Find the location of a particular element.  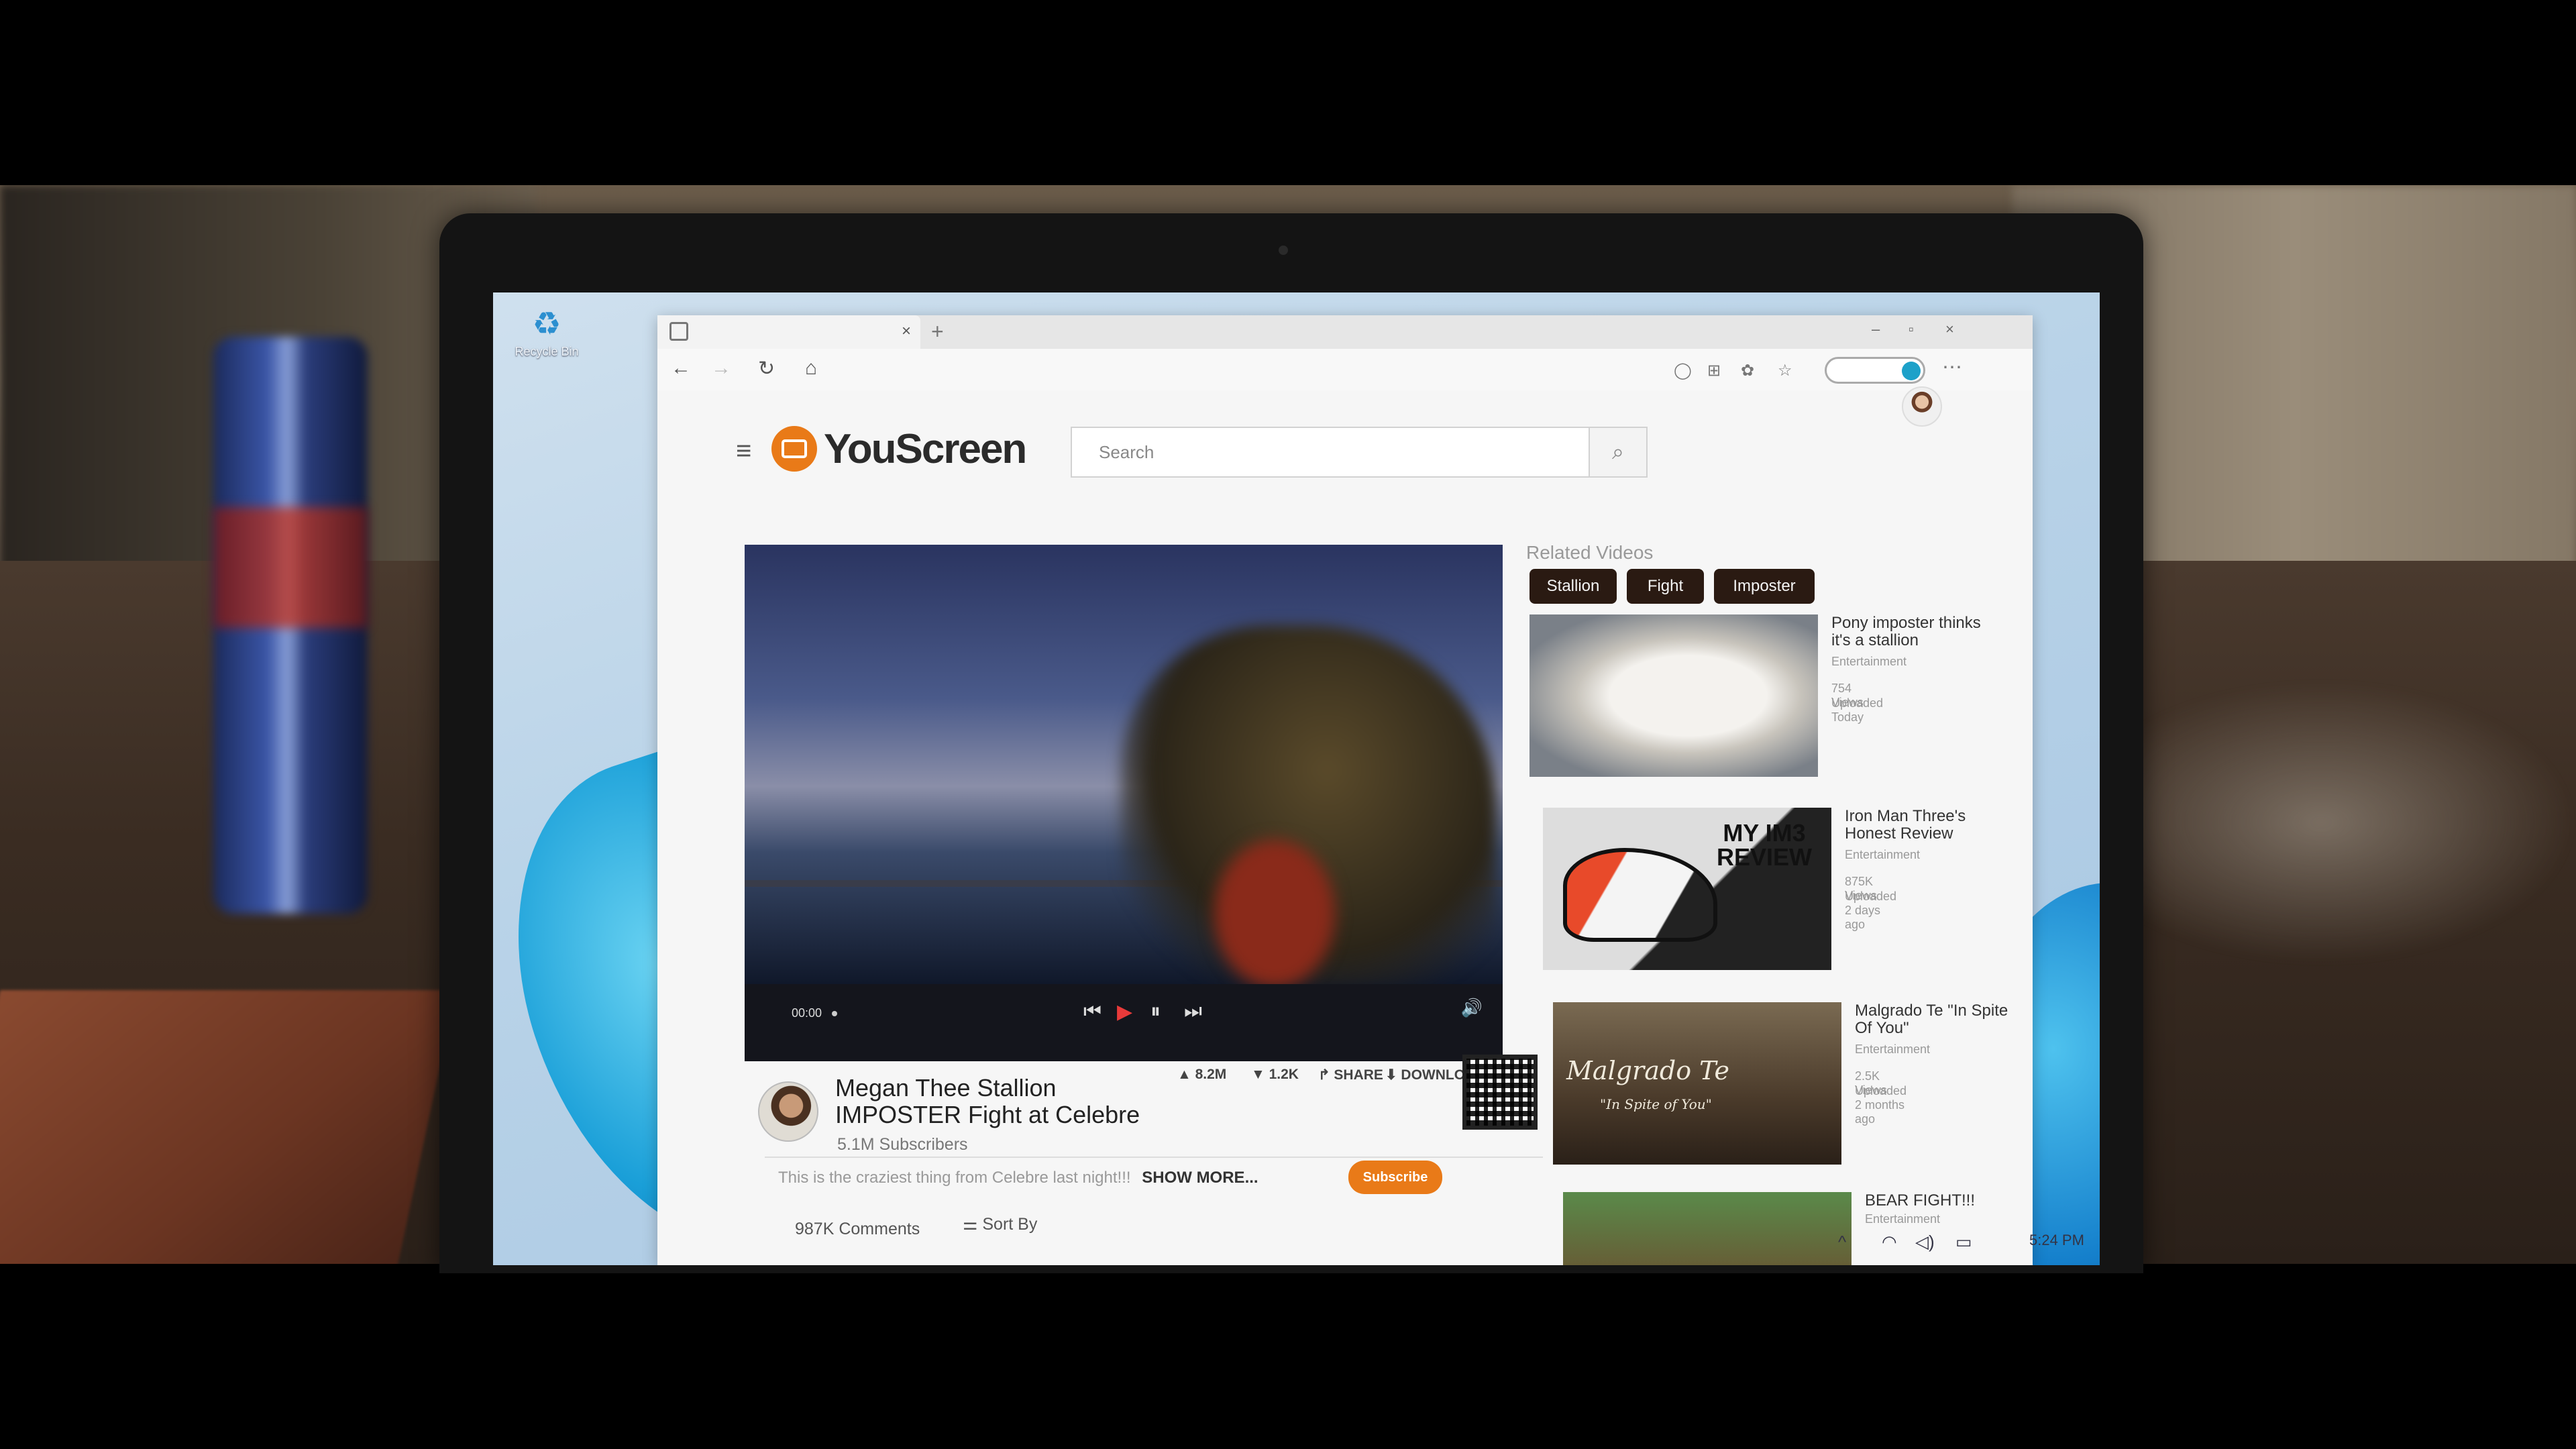

related-video-title: BEAR FIGHT!!! is located at coordinates (1942, 1201).